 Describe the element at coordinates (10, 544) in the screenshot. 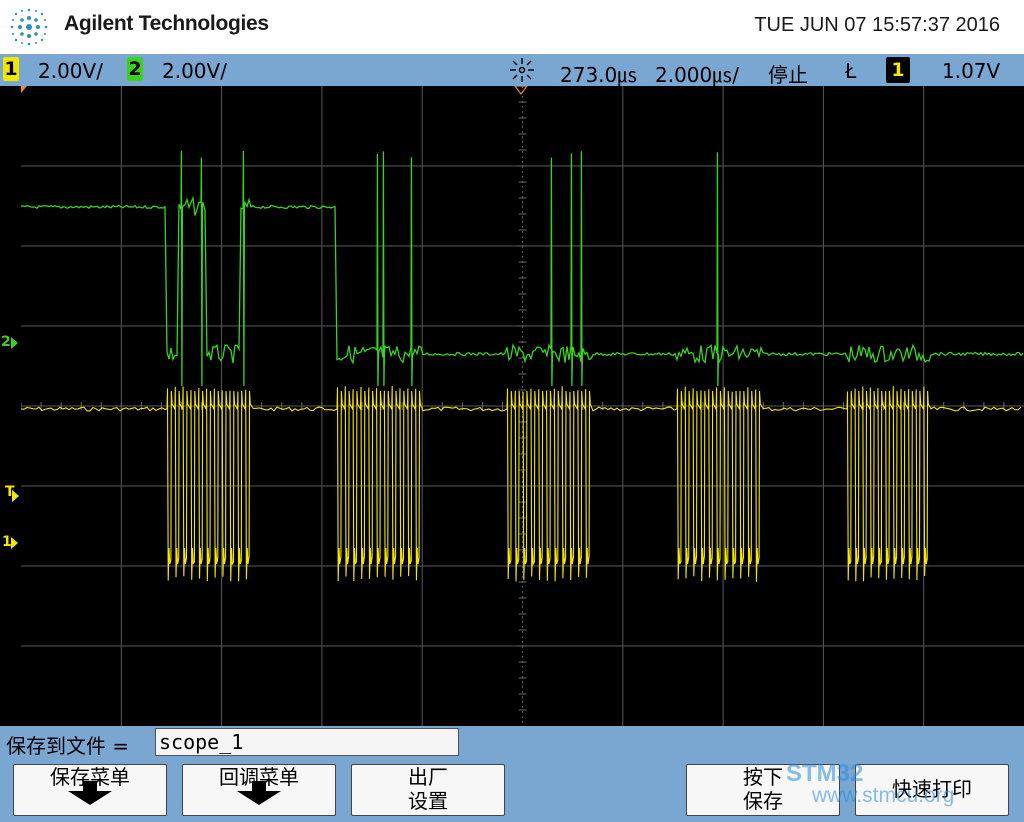

I see `ch1-ground-marker: 1` at that location.